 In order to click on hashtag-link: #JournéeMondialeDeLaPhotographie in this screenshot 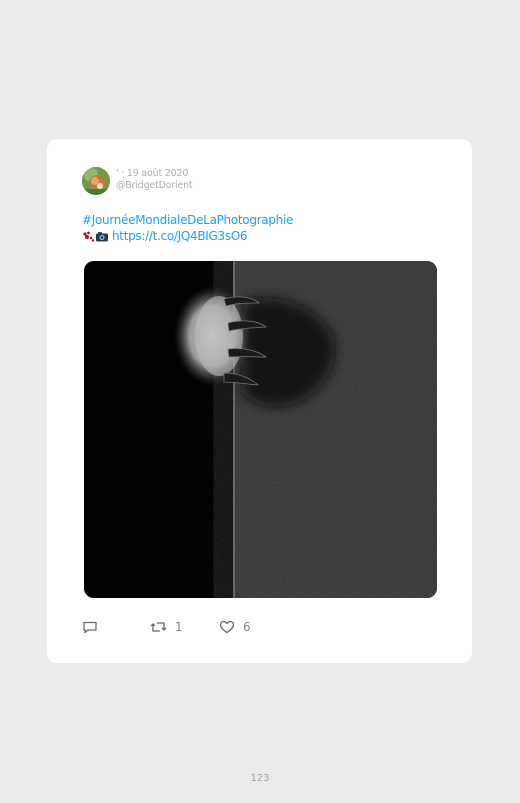, I will do `click(187, 221)`.